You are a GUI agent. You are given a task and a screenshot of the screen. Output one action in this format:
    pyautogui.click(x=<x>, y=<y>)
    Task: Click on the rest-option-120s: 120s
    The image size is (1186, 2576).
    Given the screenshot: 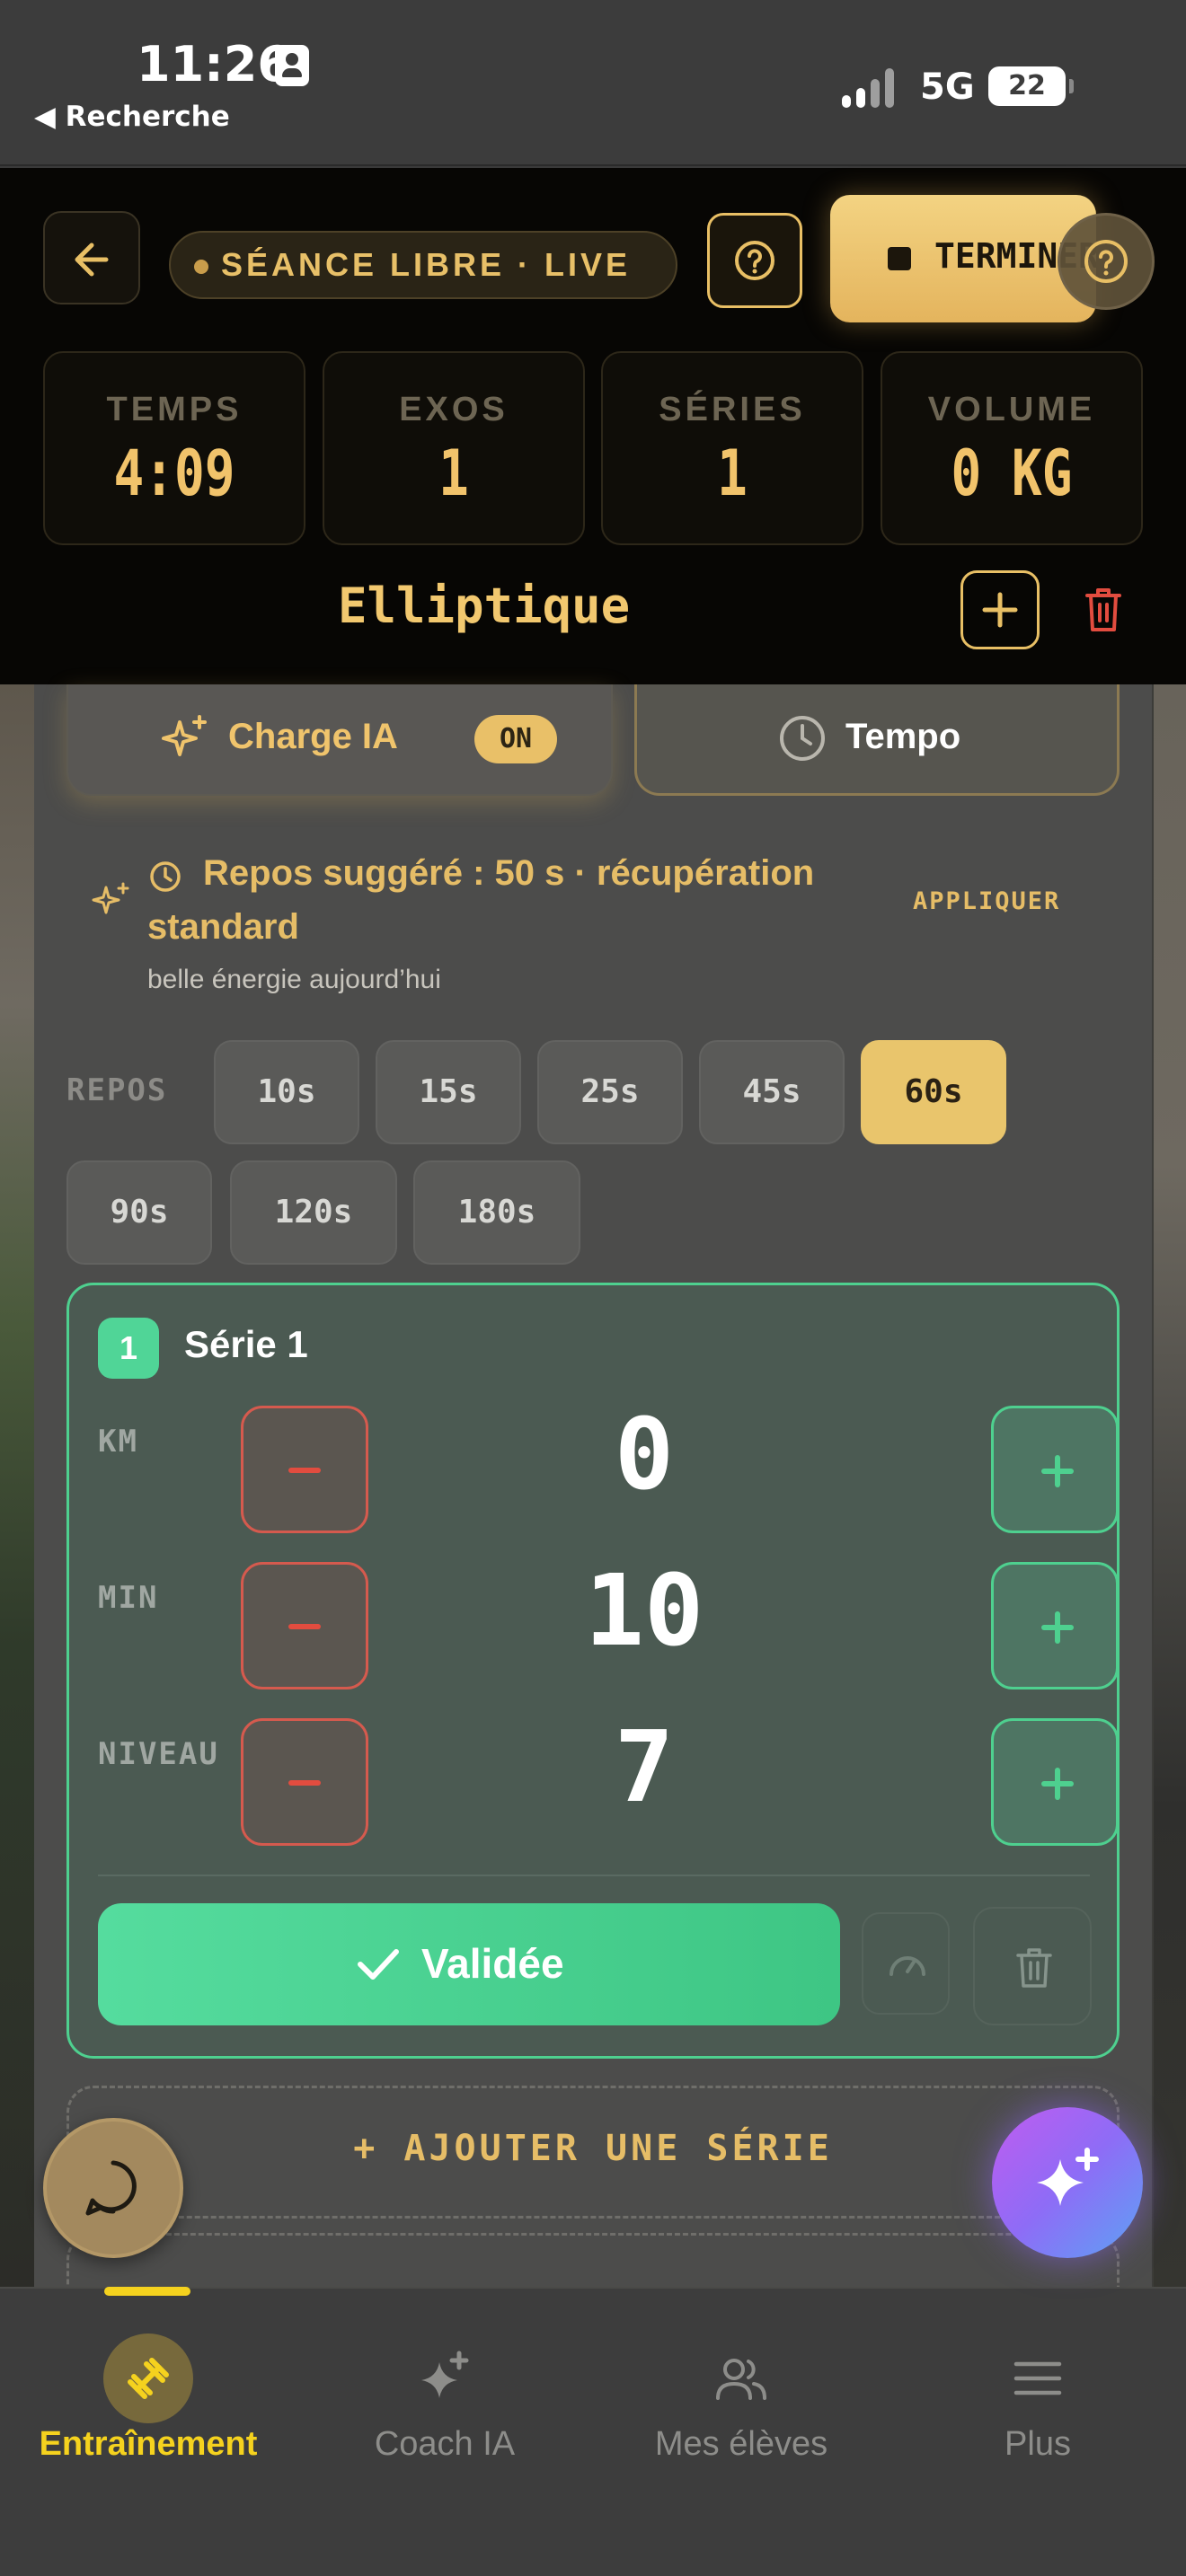 What is the action you would take?
    pyautogui.click(x=313, y=1212)
    